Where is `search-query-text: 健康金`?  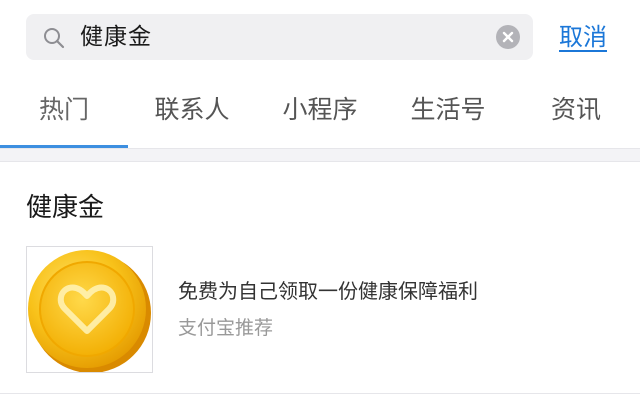 search-query-text: 健康金 is located at coordinates (116, 37).